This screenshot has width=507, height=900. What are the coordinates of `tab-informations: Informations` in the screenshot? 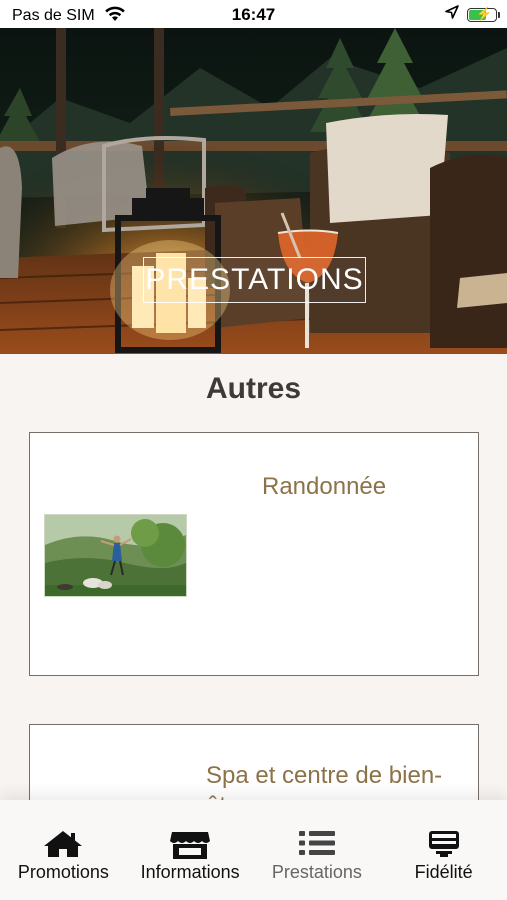 It's located at (190, 850).